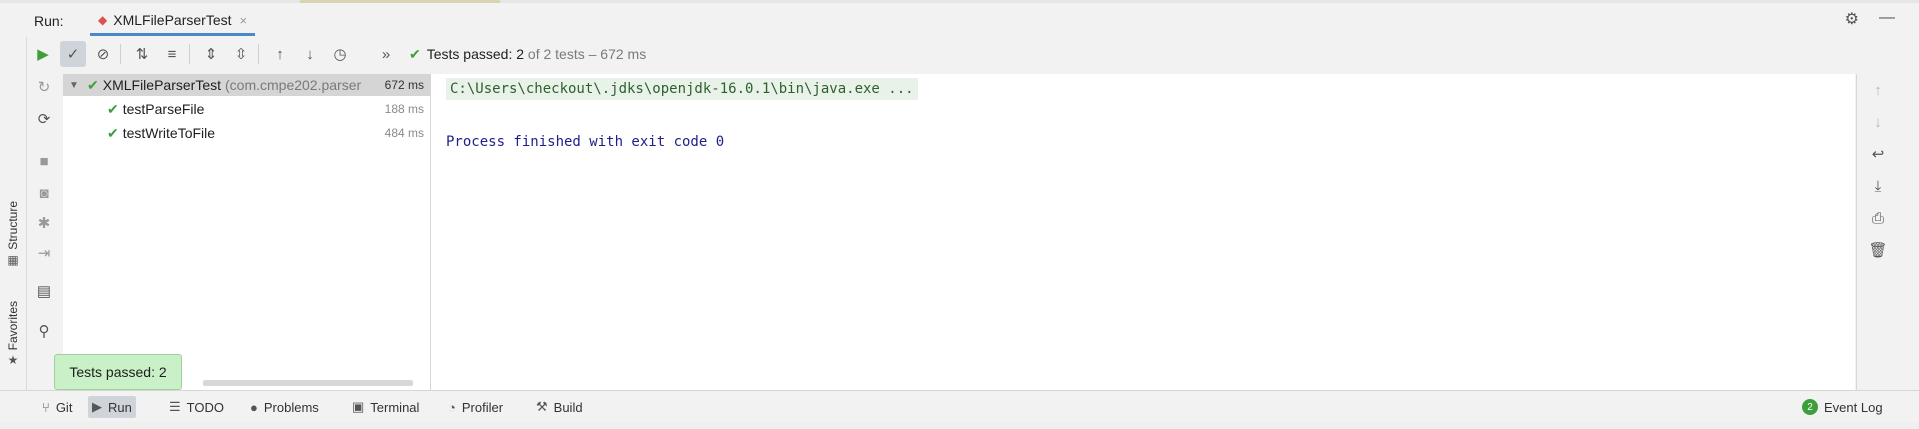  Describe the element at coordinates (49, 21) in the screenshot. I see `run-label: Run:` at that location.